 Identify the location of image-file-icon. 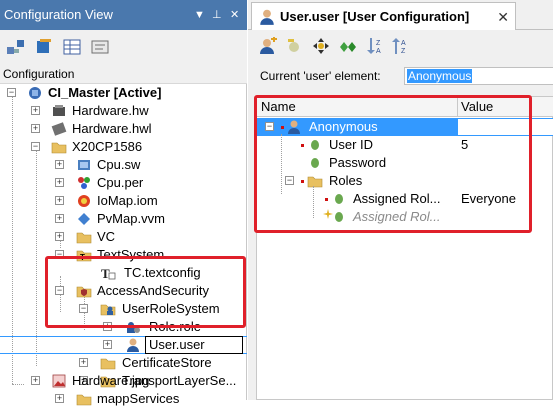
(59, 381).